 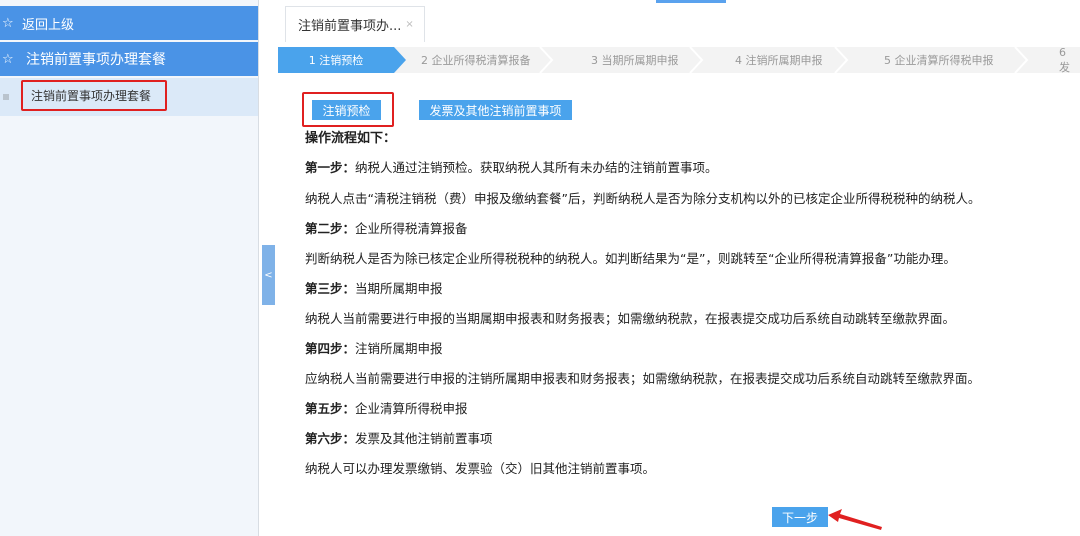 I want to click on step-1: 1 注销预检, so click(x=336, y=60).